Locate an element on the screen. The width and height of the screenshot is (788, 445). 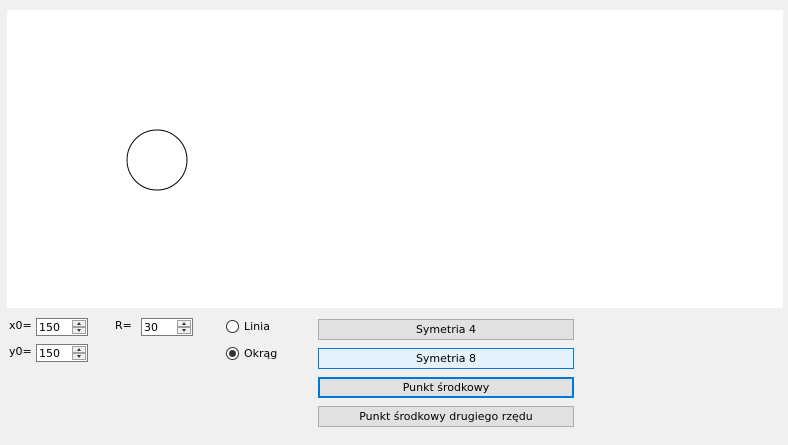
y0-decrement-arrow-icon is located at coordinates (79, 356).